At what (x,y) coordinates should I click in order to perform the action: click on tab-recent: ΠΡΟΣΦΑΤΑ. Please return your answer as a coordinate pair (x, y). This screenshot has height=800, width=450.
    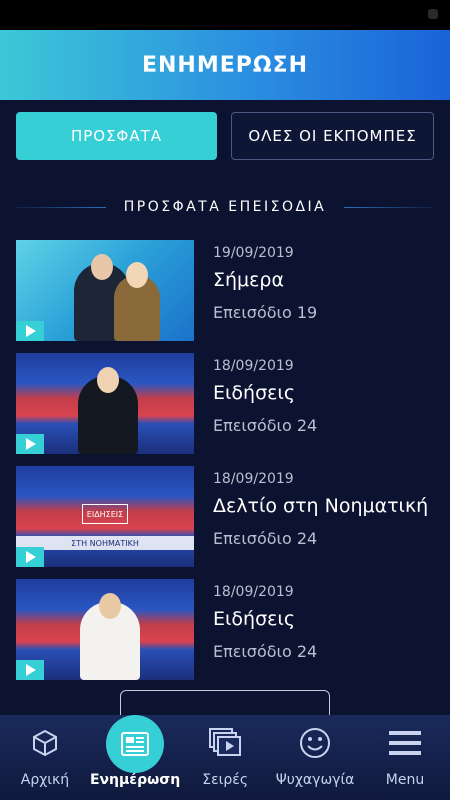
    Looking at the image, I should click on (116, 136).